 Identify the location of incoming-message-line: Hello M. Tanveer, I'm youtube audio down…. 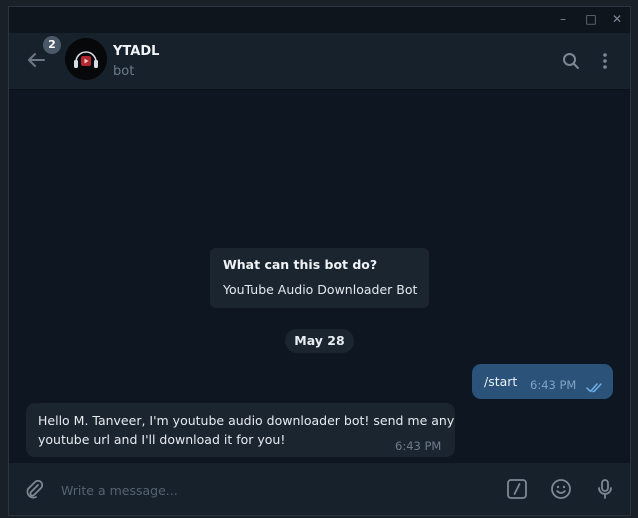
(246, 420).